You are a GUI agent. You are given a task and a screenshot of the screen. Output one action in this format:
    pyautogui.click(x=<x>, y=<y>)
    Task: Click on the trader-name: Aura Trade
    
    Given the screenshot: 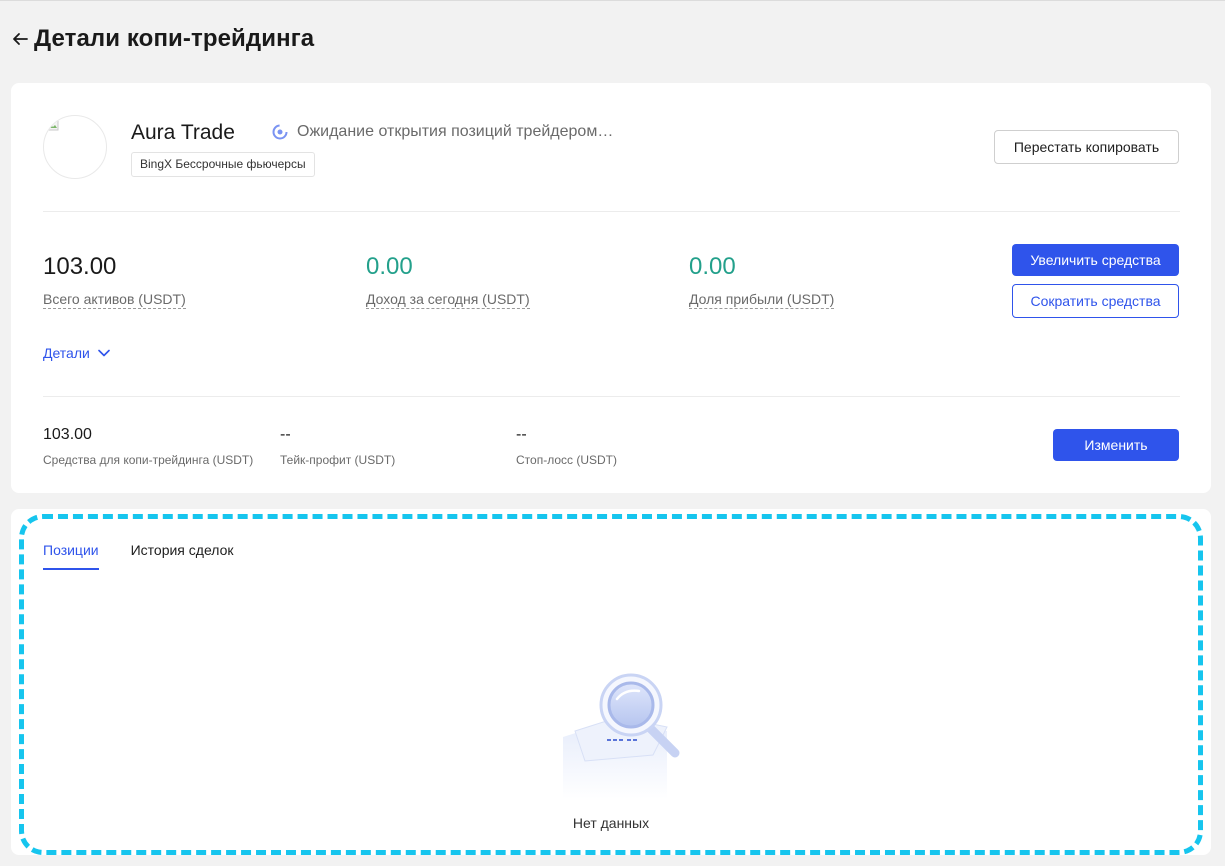 What is the action you would take?
    pyautogui.click(x=183, y=132)
    